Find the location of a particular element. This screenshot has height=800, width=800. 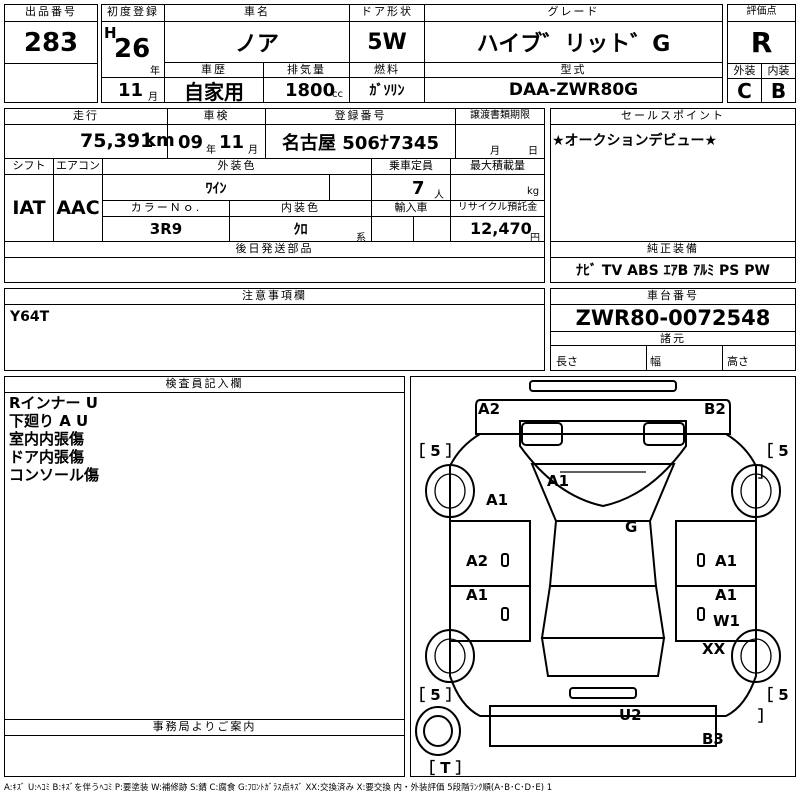

max-load-label: 最大積載量 is located at coordinates (497, 166).